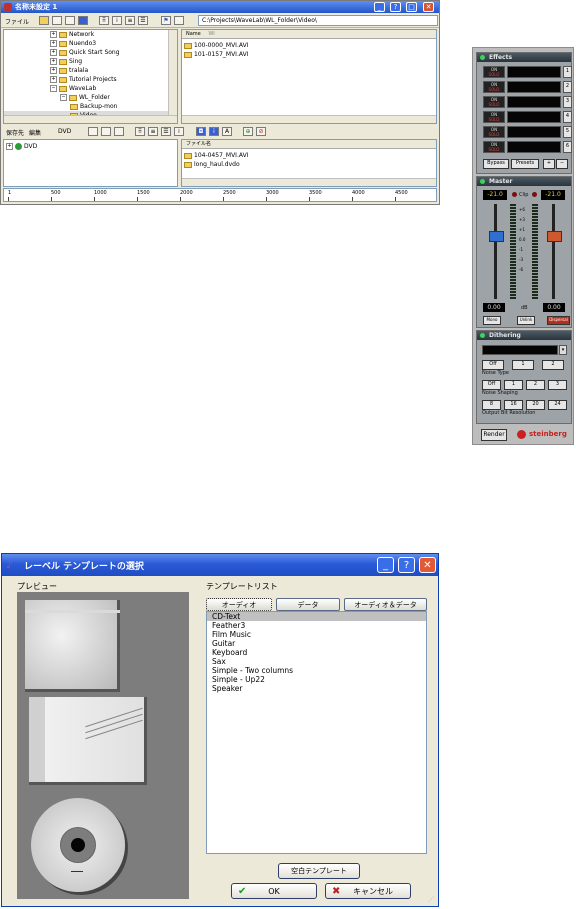 This screenshot has width=576, height=909. Describe the element at coordinates (106, 131) in the screenshot. I see `copy-icon` at that location.